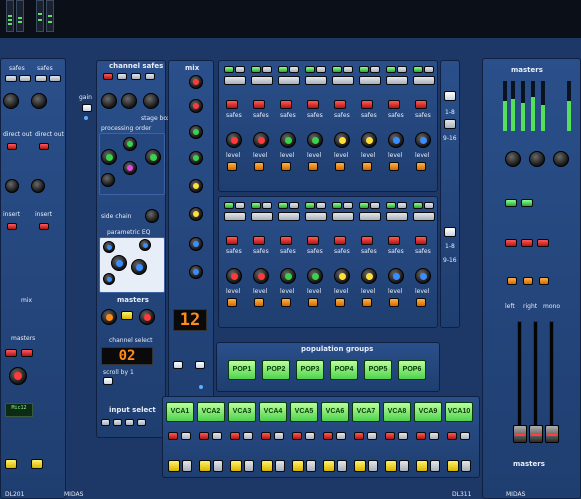  Describe the element at coordinates (310, 370) in the screenshot. I see `population-group-button: POP3` at that location.